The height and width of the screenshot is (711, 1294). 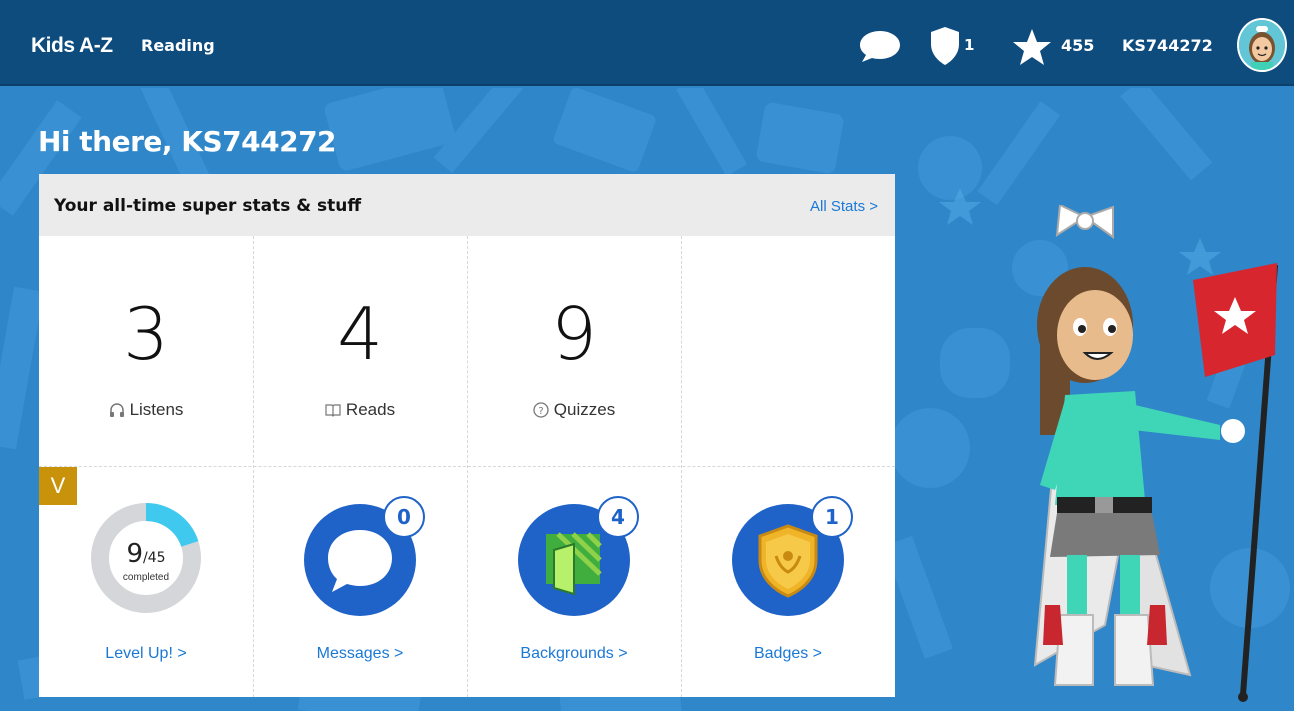 What do you see at coordinates (187, 141) in the screenshot?
I see `greeting-heading: Hi there, KS744272` at bounding box center [187, 141].